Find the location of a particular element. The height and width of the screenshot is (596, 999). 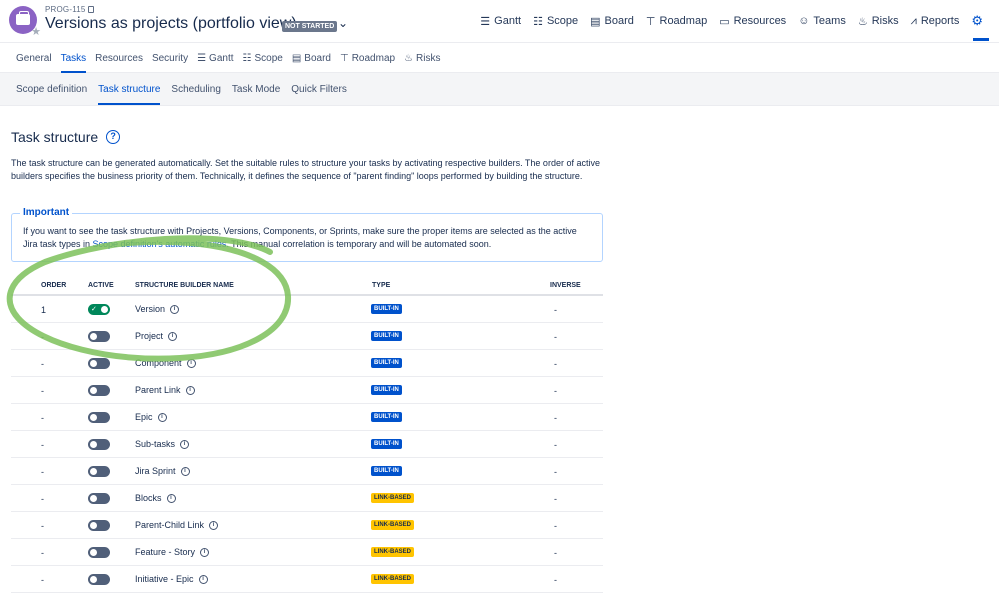

tab-roadmap: ⊤ Roadmap is located at coordinates (367, 58).